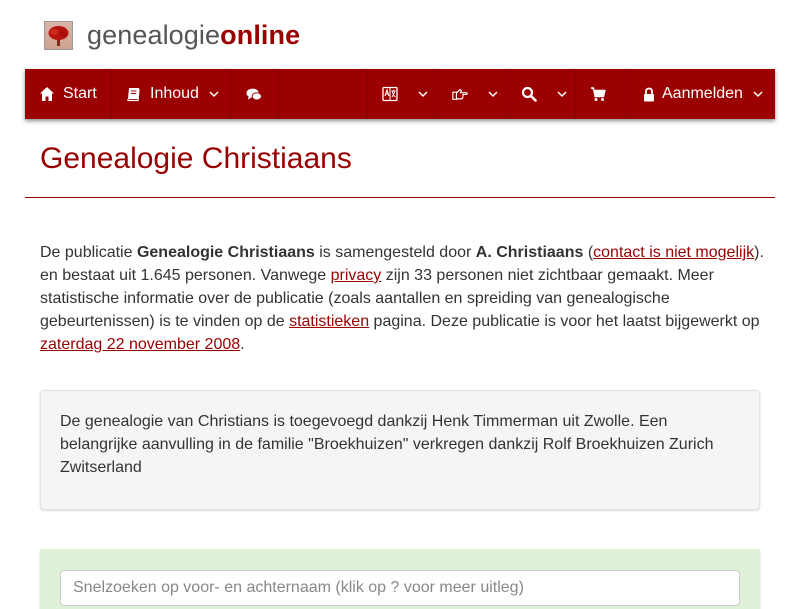 This screenshot has width=800, height=609. Describe the element at coordinates (529, 252) in the screenshot. I see `author-name: A. Christiaans` at that location.